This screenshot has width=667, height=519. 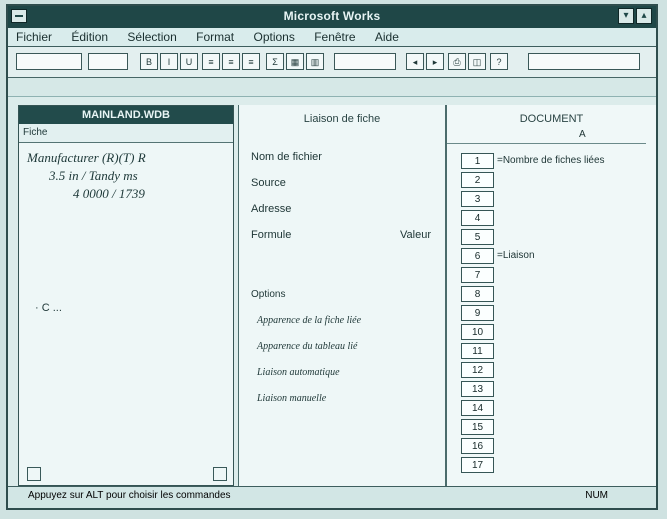 What do you see at coordinates (477, 465) in the screenshot?
I see `row-number-17: 17` at bounding box center [477, 465].